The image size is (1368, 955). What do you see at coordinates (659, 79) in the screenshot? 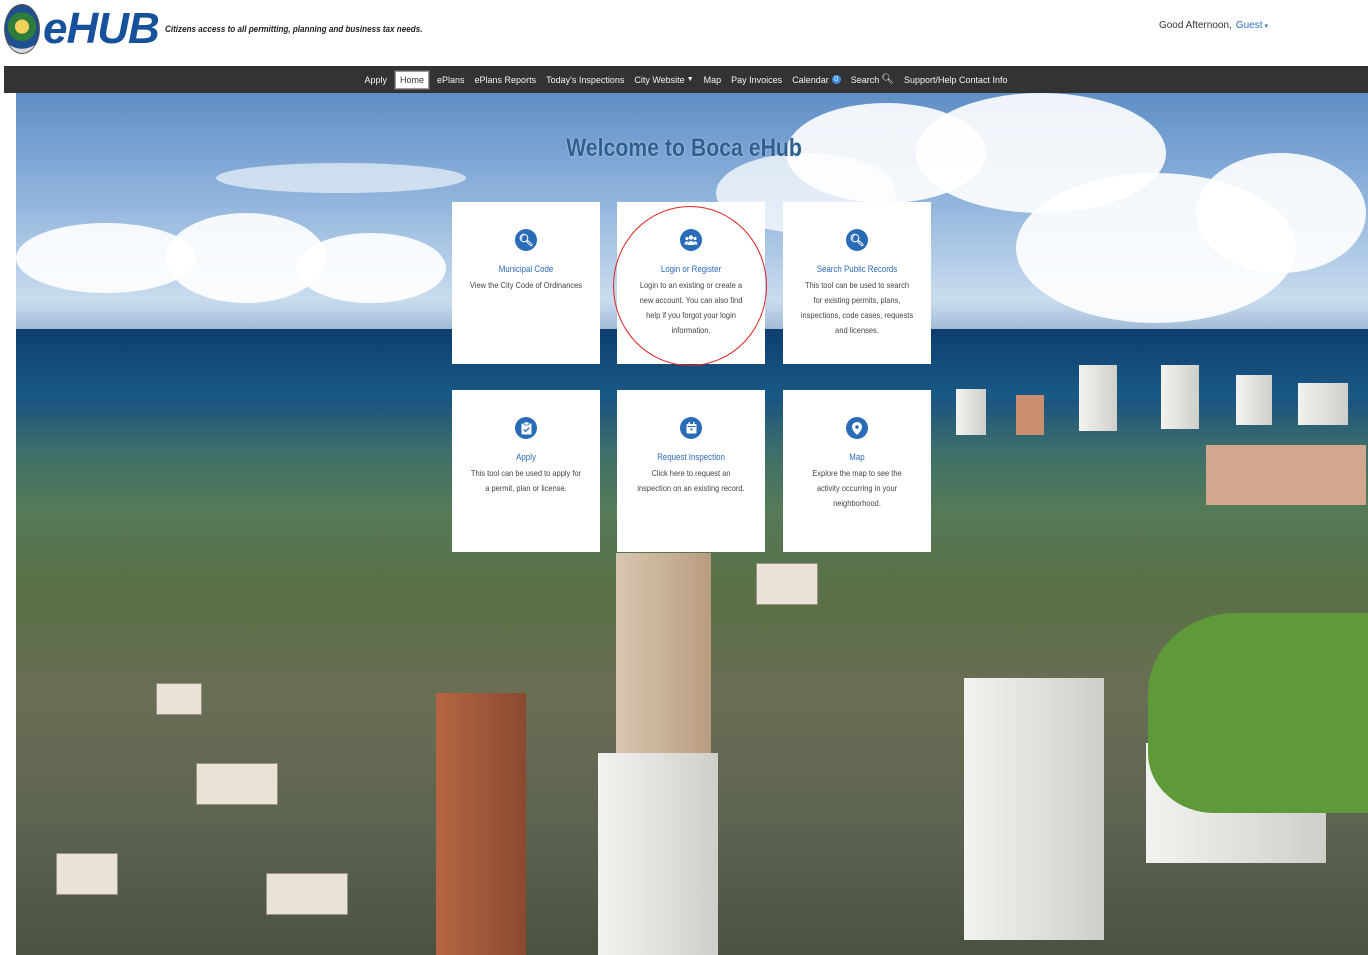
I see `nav-city-website-label: City Website` at bounding box center [659, 79].